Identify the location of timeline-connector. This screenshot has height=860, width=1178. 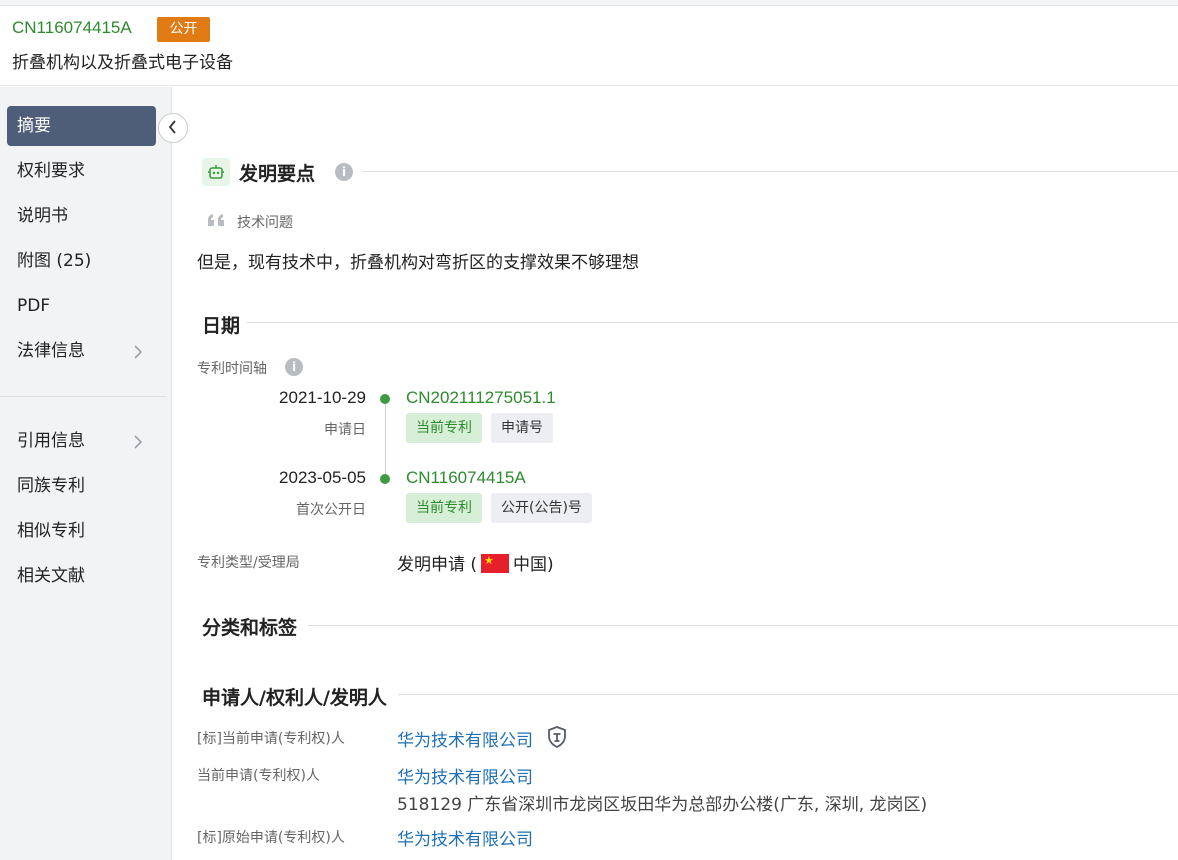
(385, 441).